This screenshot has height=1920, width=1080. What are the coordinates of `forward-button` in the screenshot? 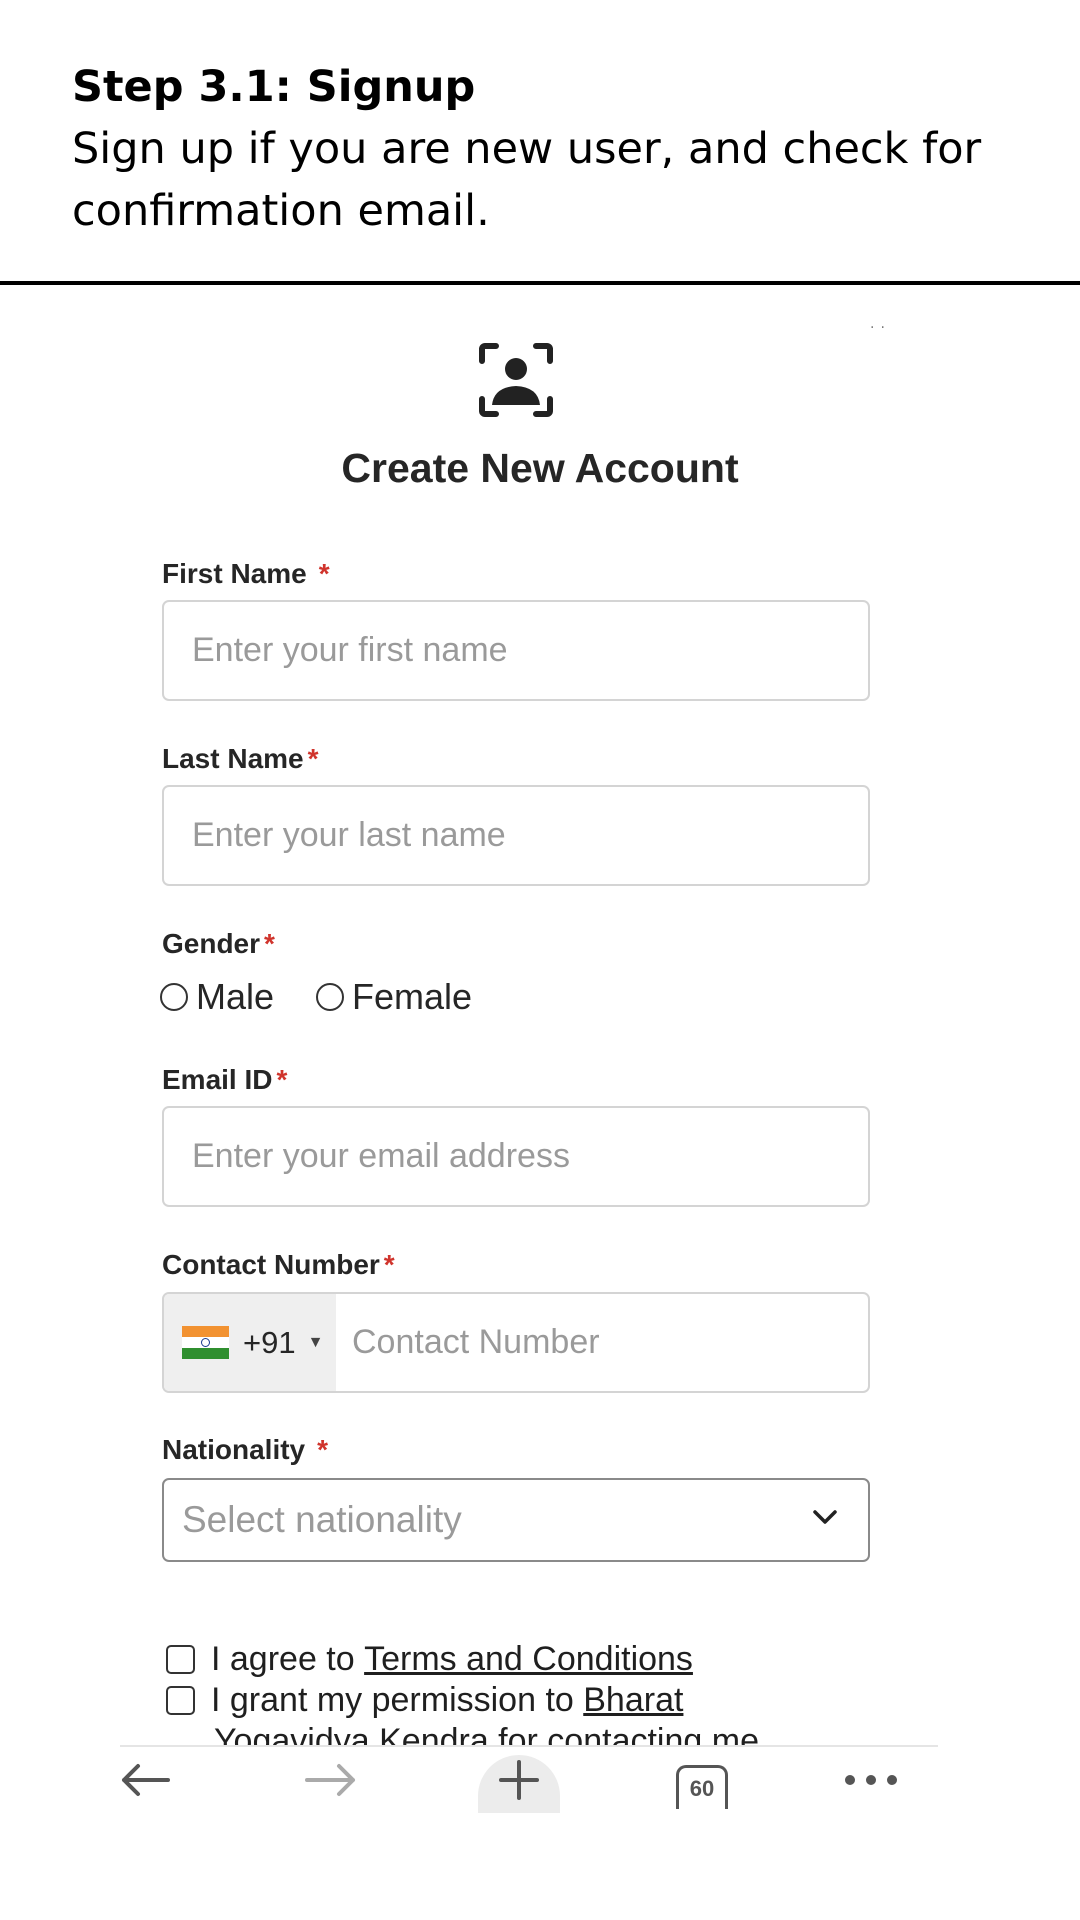 It's located at (331, 1780).